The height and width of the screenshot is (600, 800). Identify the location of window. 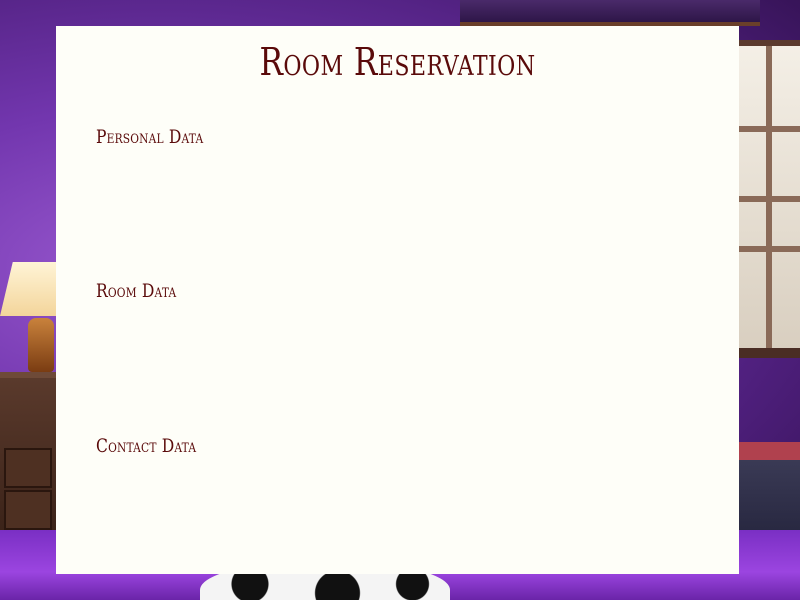
(765, 199).